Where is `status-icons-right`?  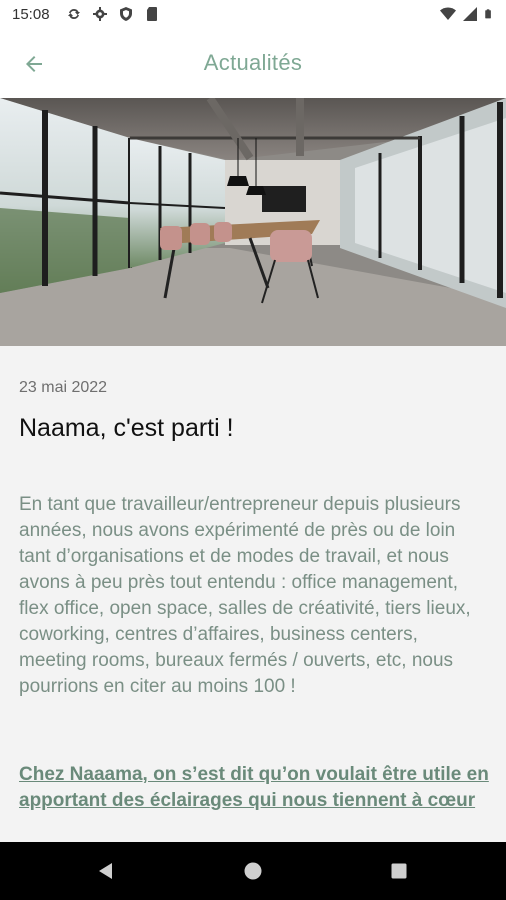 status-icons-right is located at coordinates (467, 14).